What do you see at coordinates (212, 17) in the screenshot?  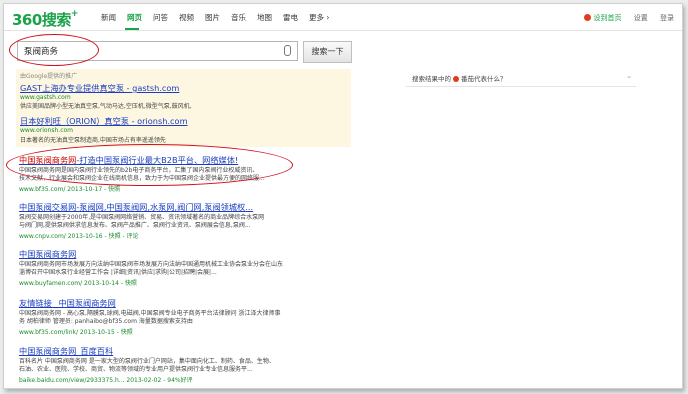 I see `nav-tab: 图片` at bounding box center [212, 17].